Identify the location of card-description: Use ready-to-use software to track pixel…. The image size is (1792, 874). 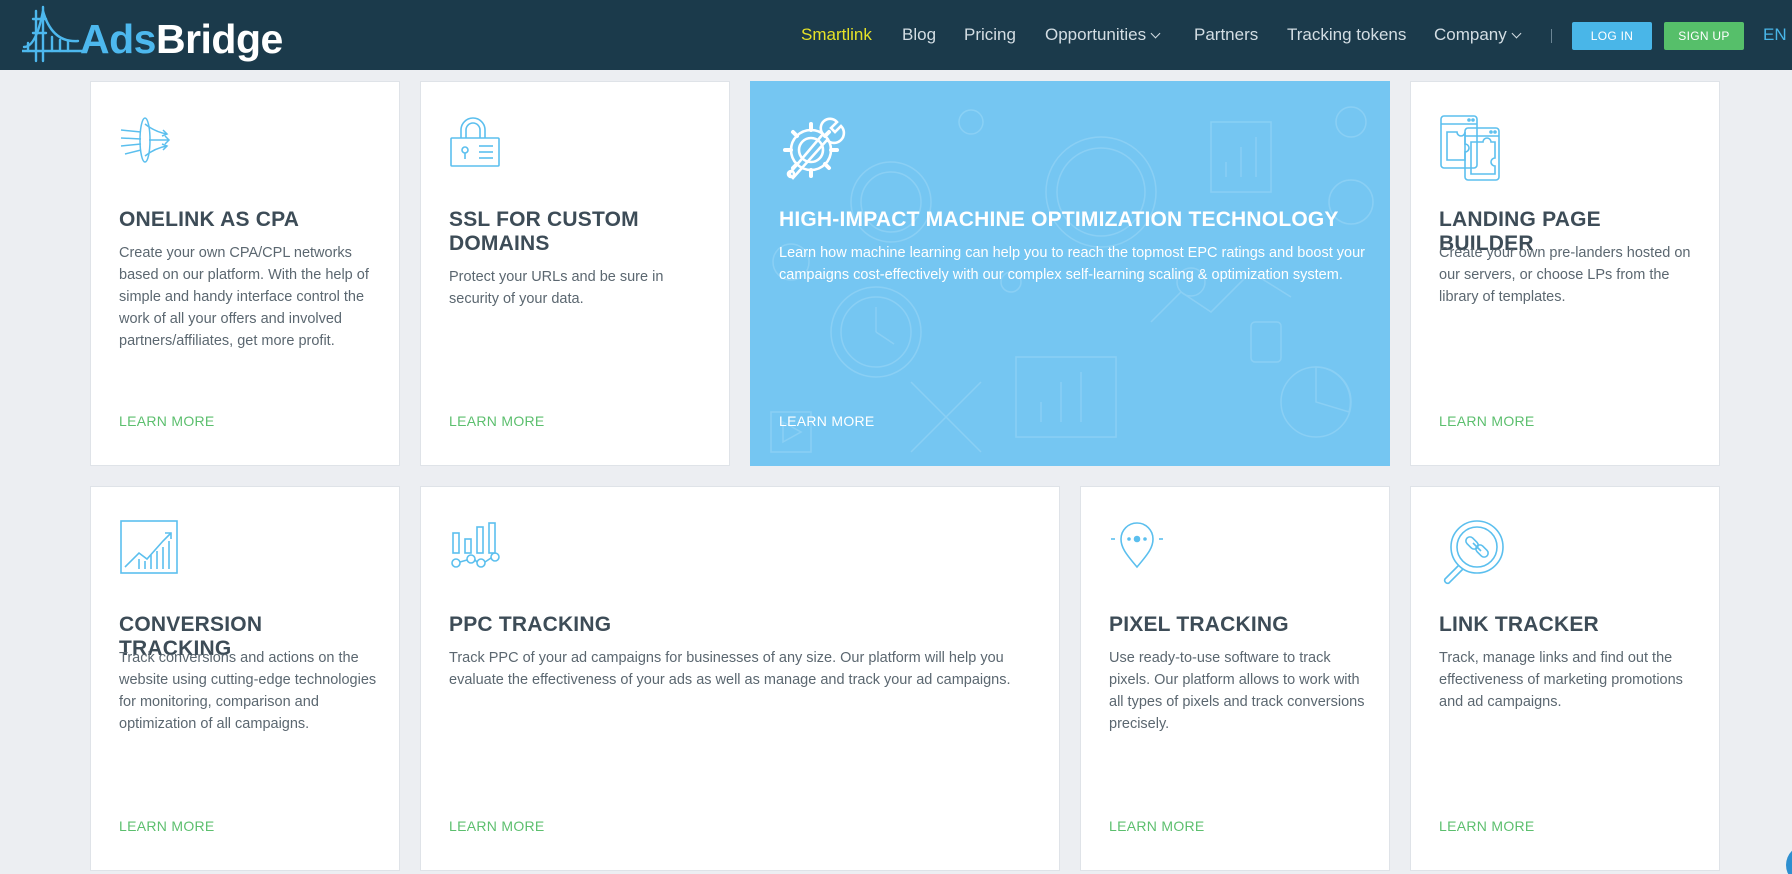
(1237, 691).